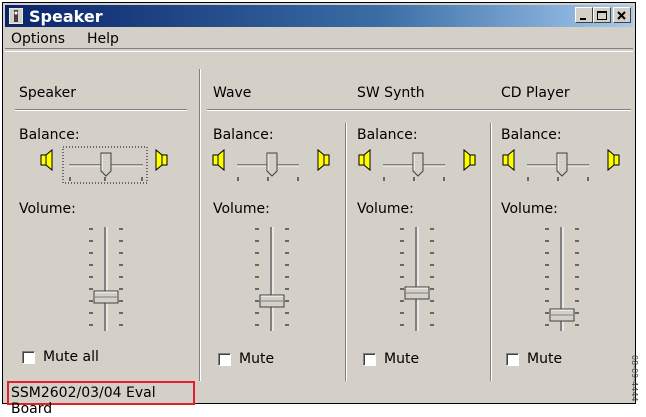  I want to click on balance-slider-sw-synth, so click(422, 165).